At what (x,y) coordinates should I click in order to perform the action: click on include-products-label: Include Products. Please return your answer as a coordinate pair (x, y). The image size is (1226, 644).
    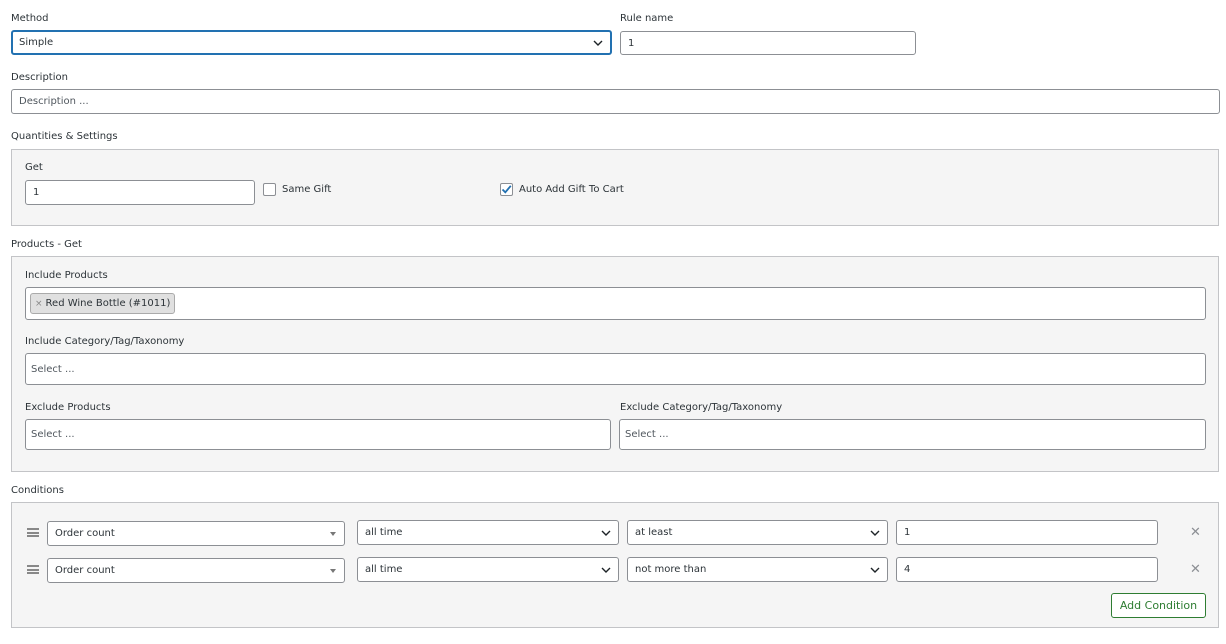
    Looking at the image, I should click on (66, 275).